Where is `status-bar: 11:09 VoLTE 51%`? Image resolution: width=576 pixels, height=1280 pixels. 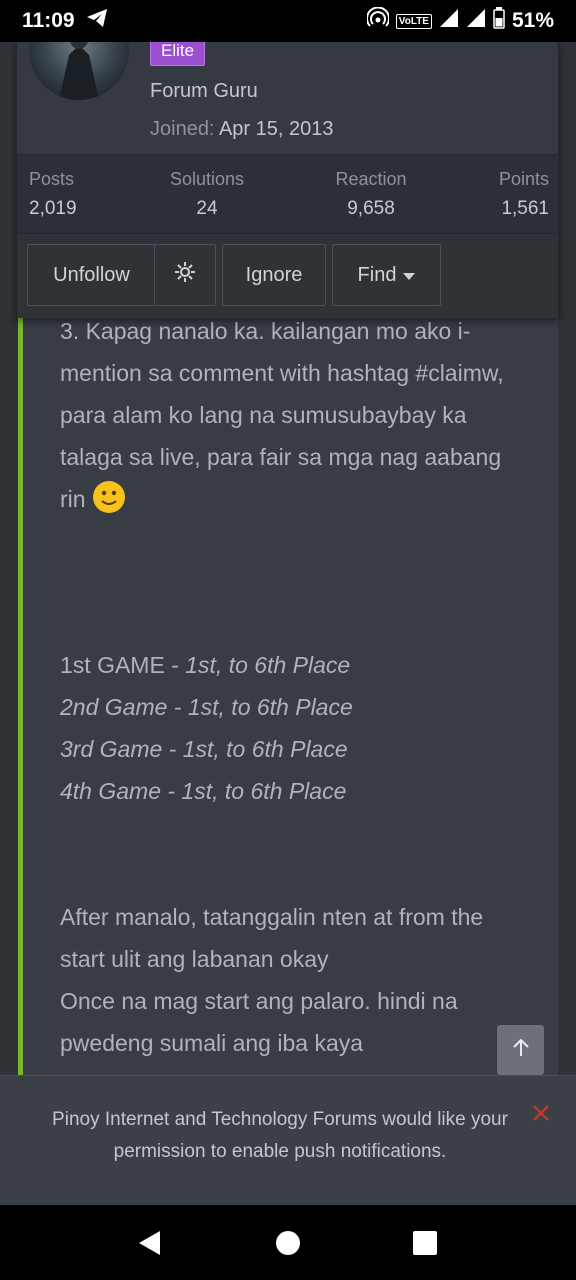
status-bar: 11:09 VoLTE 51% is located at coordinates (288, 21).